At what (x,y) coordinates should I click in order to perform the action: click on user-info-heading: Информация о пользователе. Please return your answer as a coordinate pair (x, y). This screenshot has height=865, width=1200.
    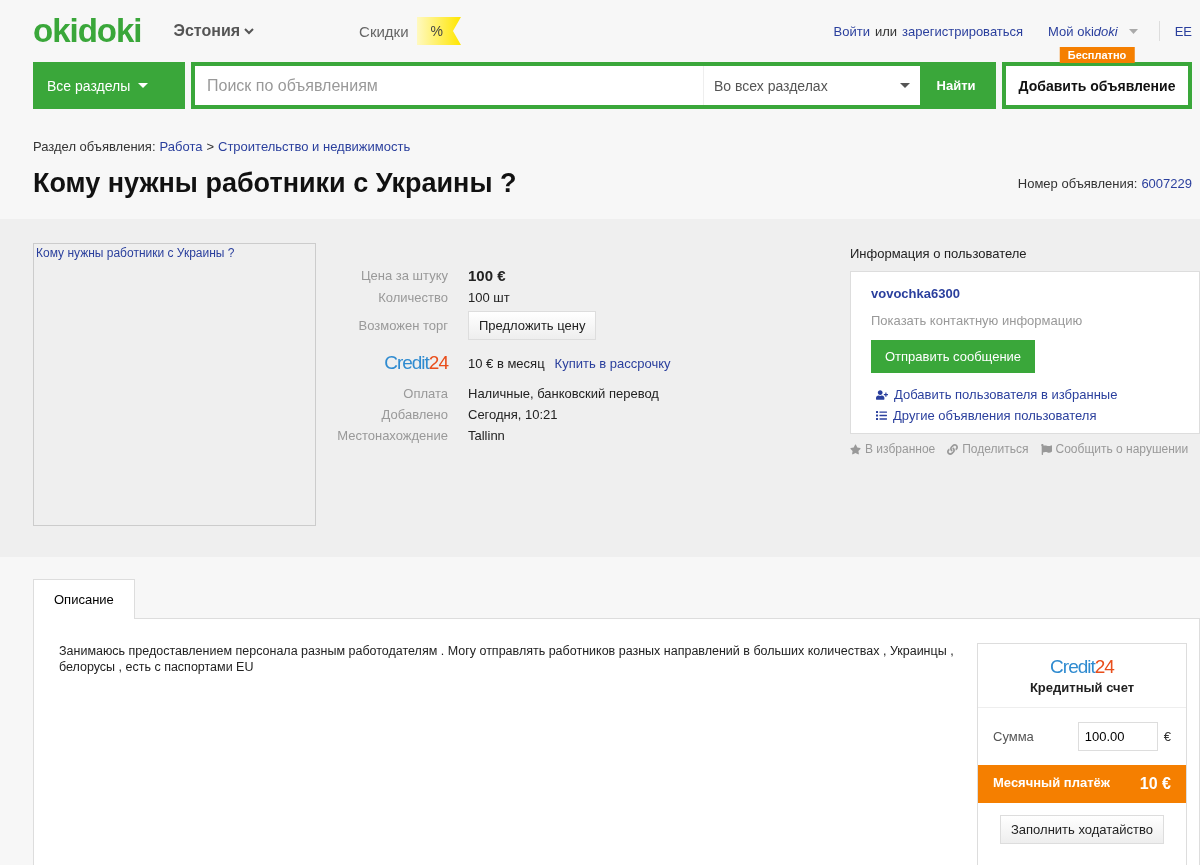
    Looking at the image, I should click on (939, 253).